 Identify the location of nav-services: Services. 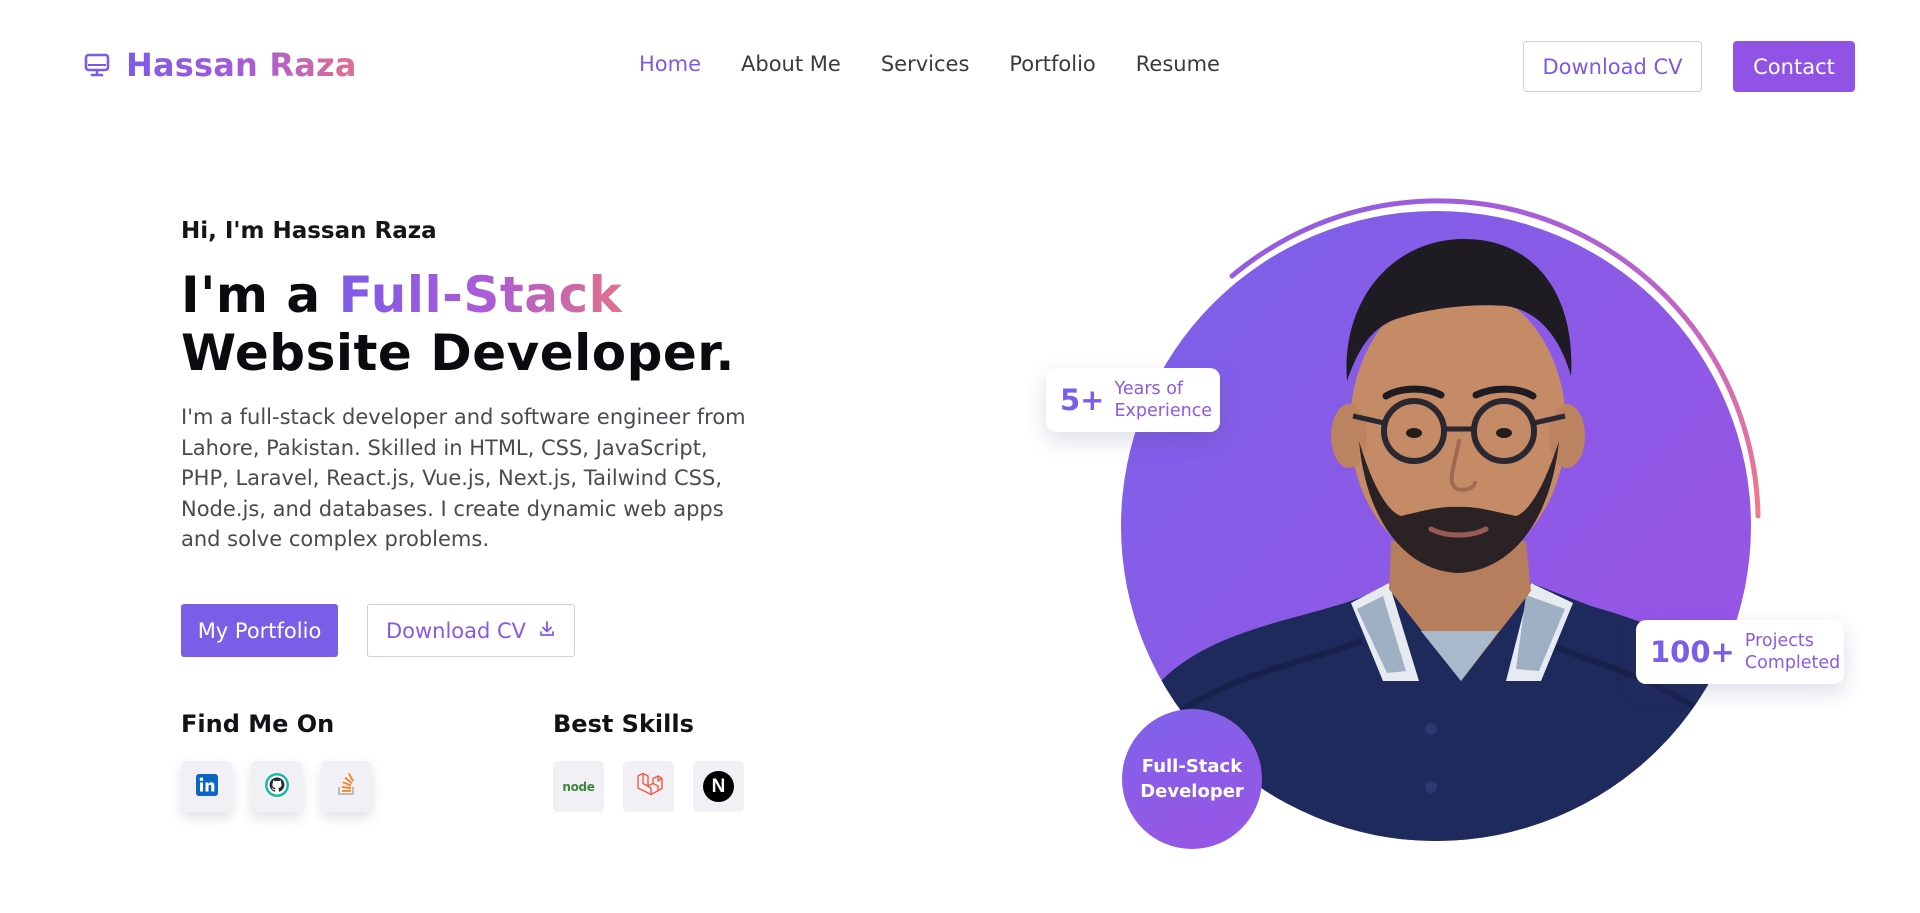
(925, 64).